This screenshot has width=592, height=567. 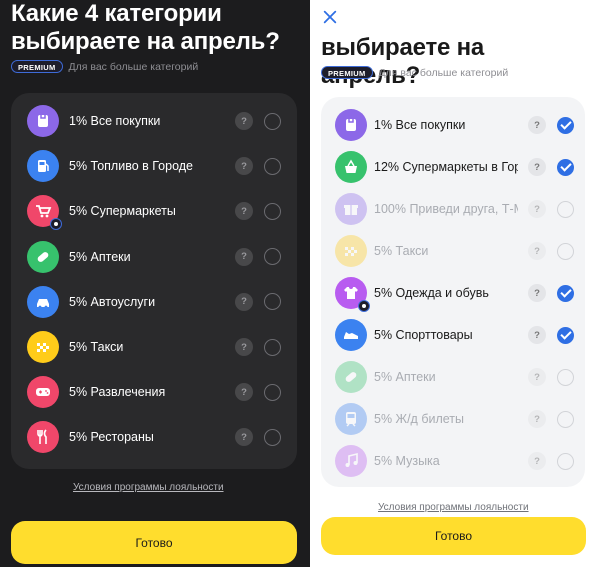 What do you see at coordinates (423, 335) in the screenshot?
I see `category-label: 5% Спорттовары` at bounding box center [423, 335].